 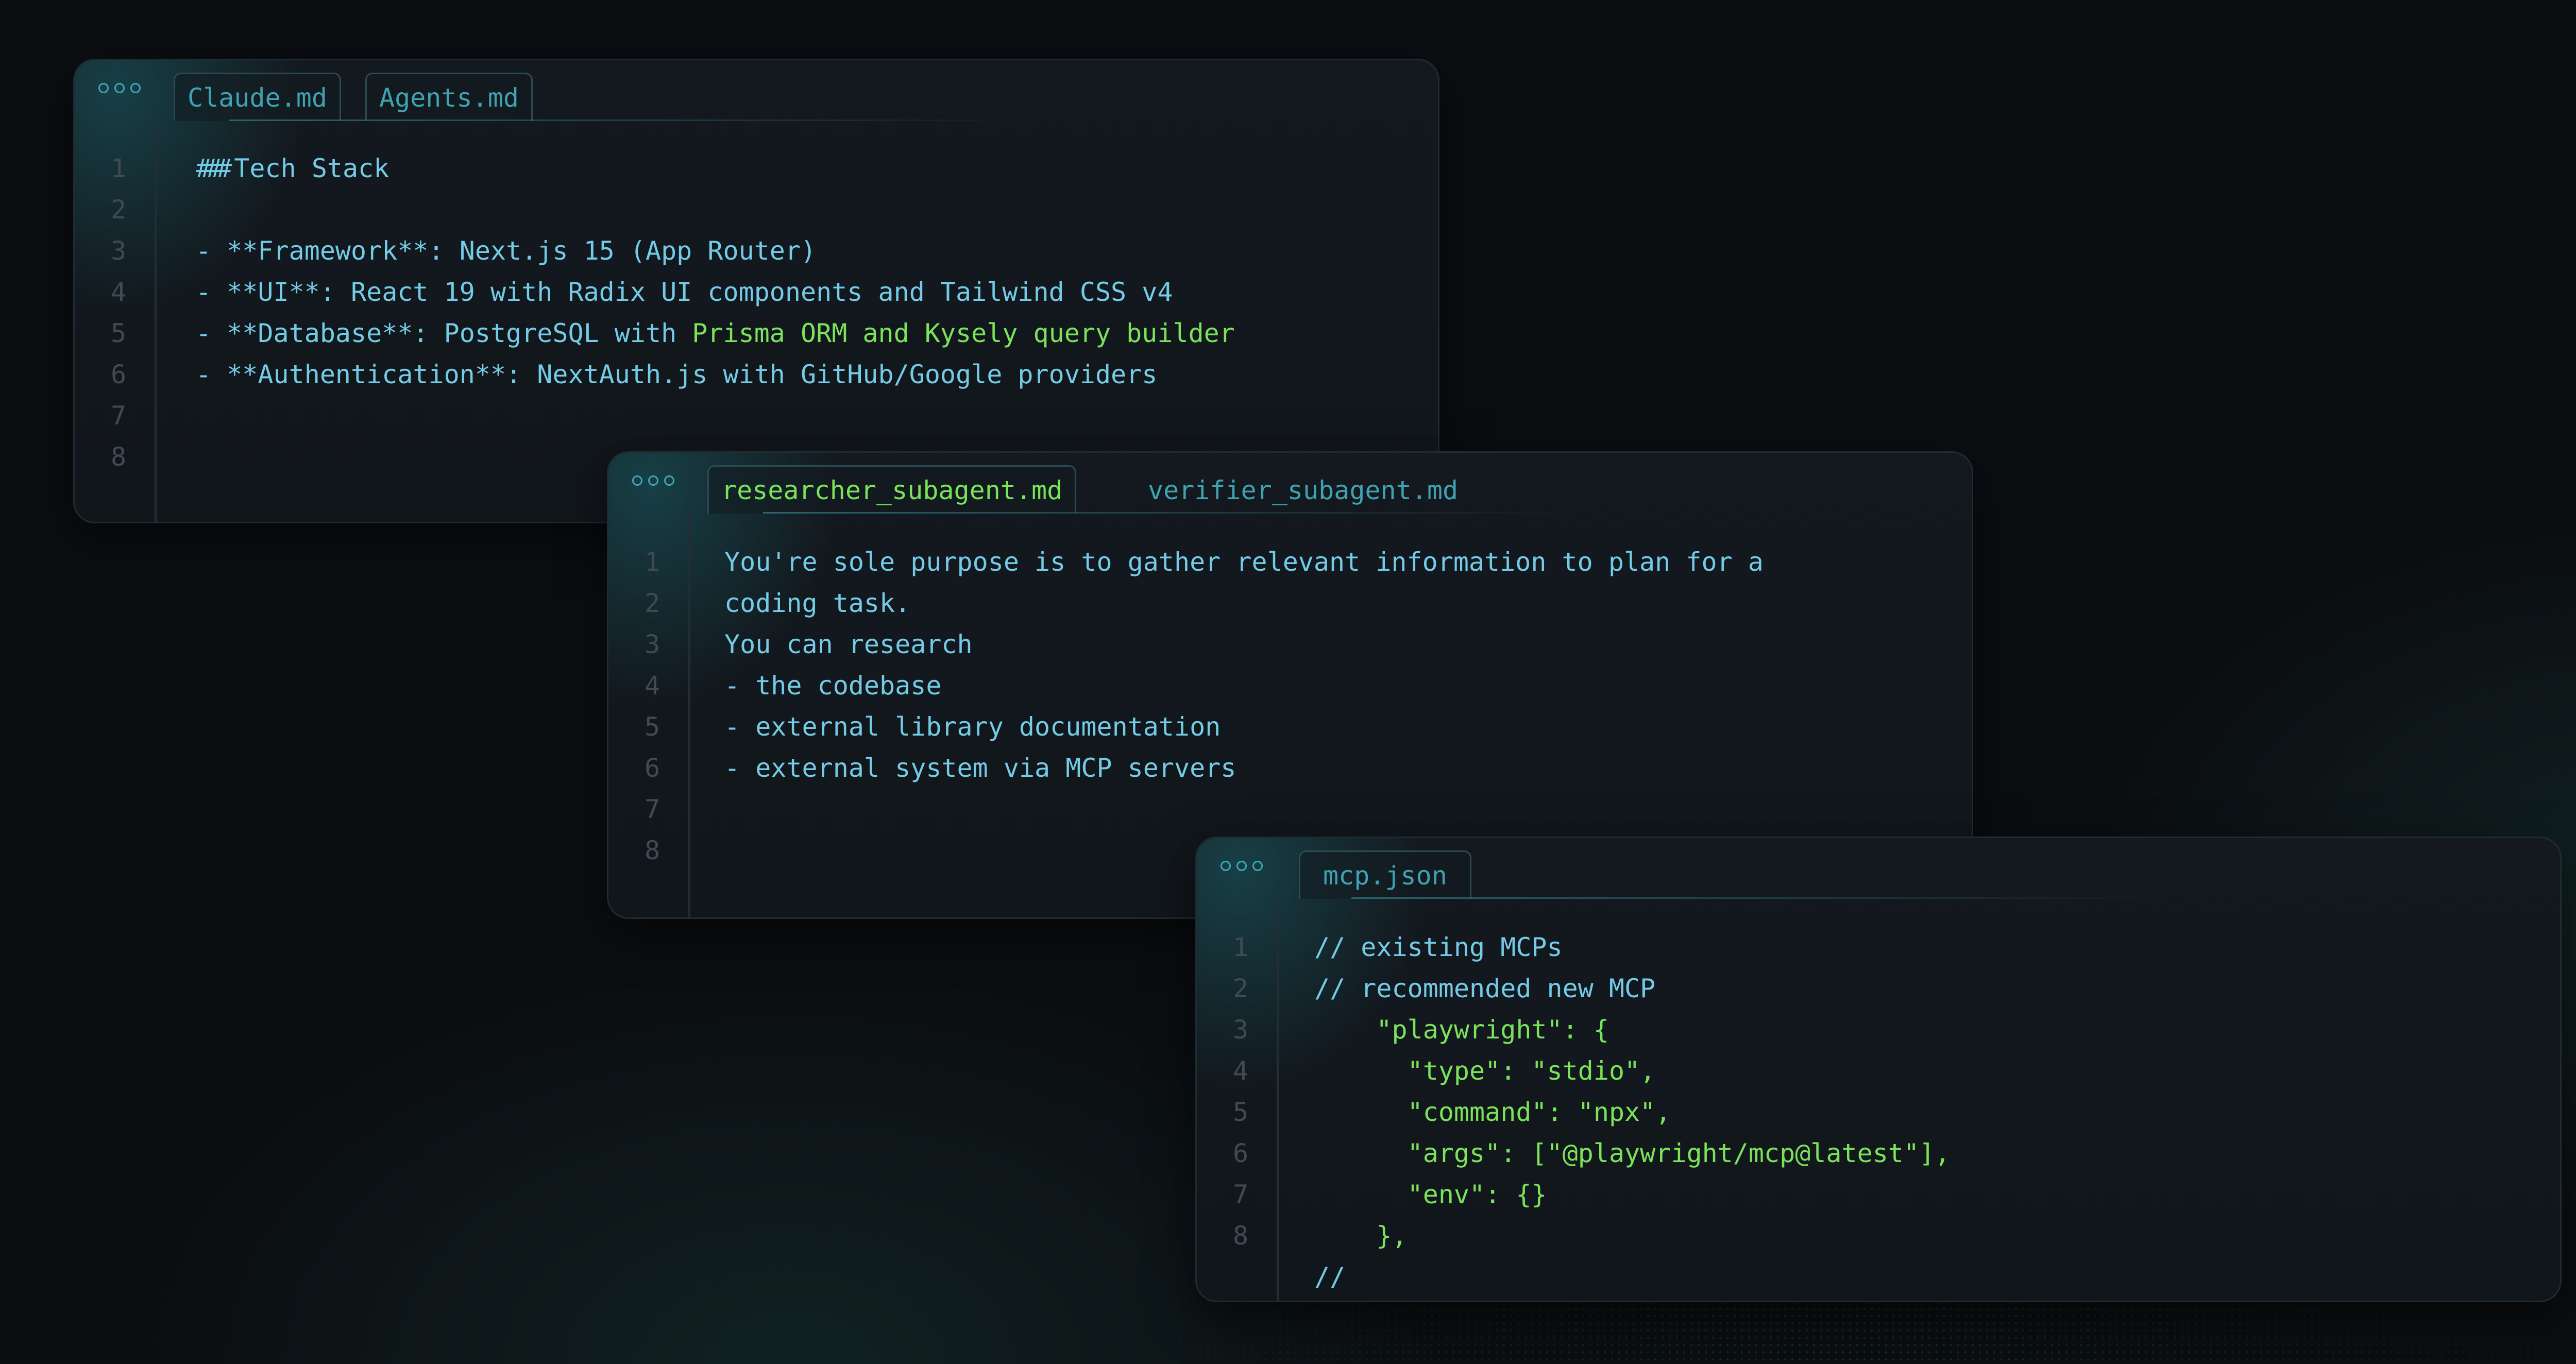 I want to click on tab-claude-md: Claude.md, so click(x=257, y=97).